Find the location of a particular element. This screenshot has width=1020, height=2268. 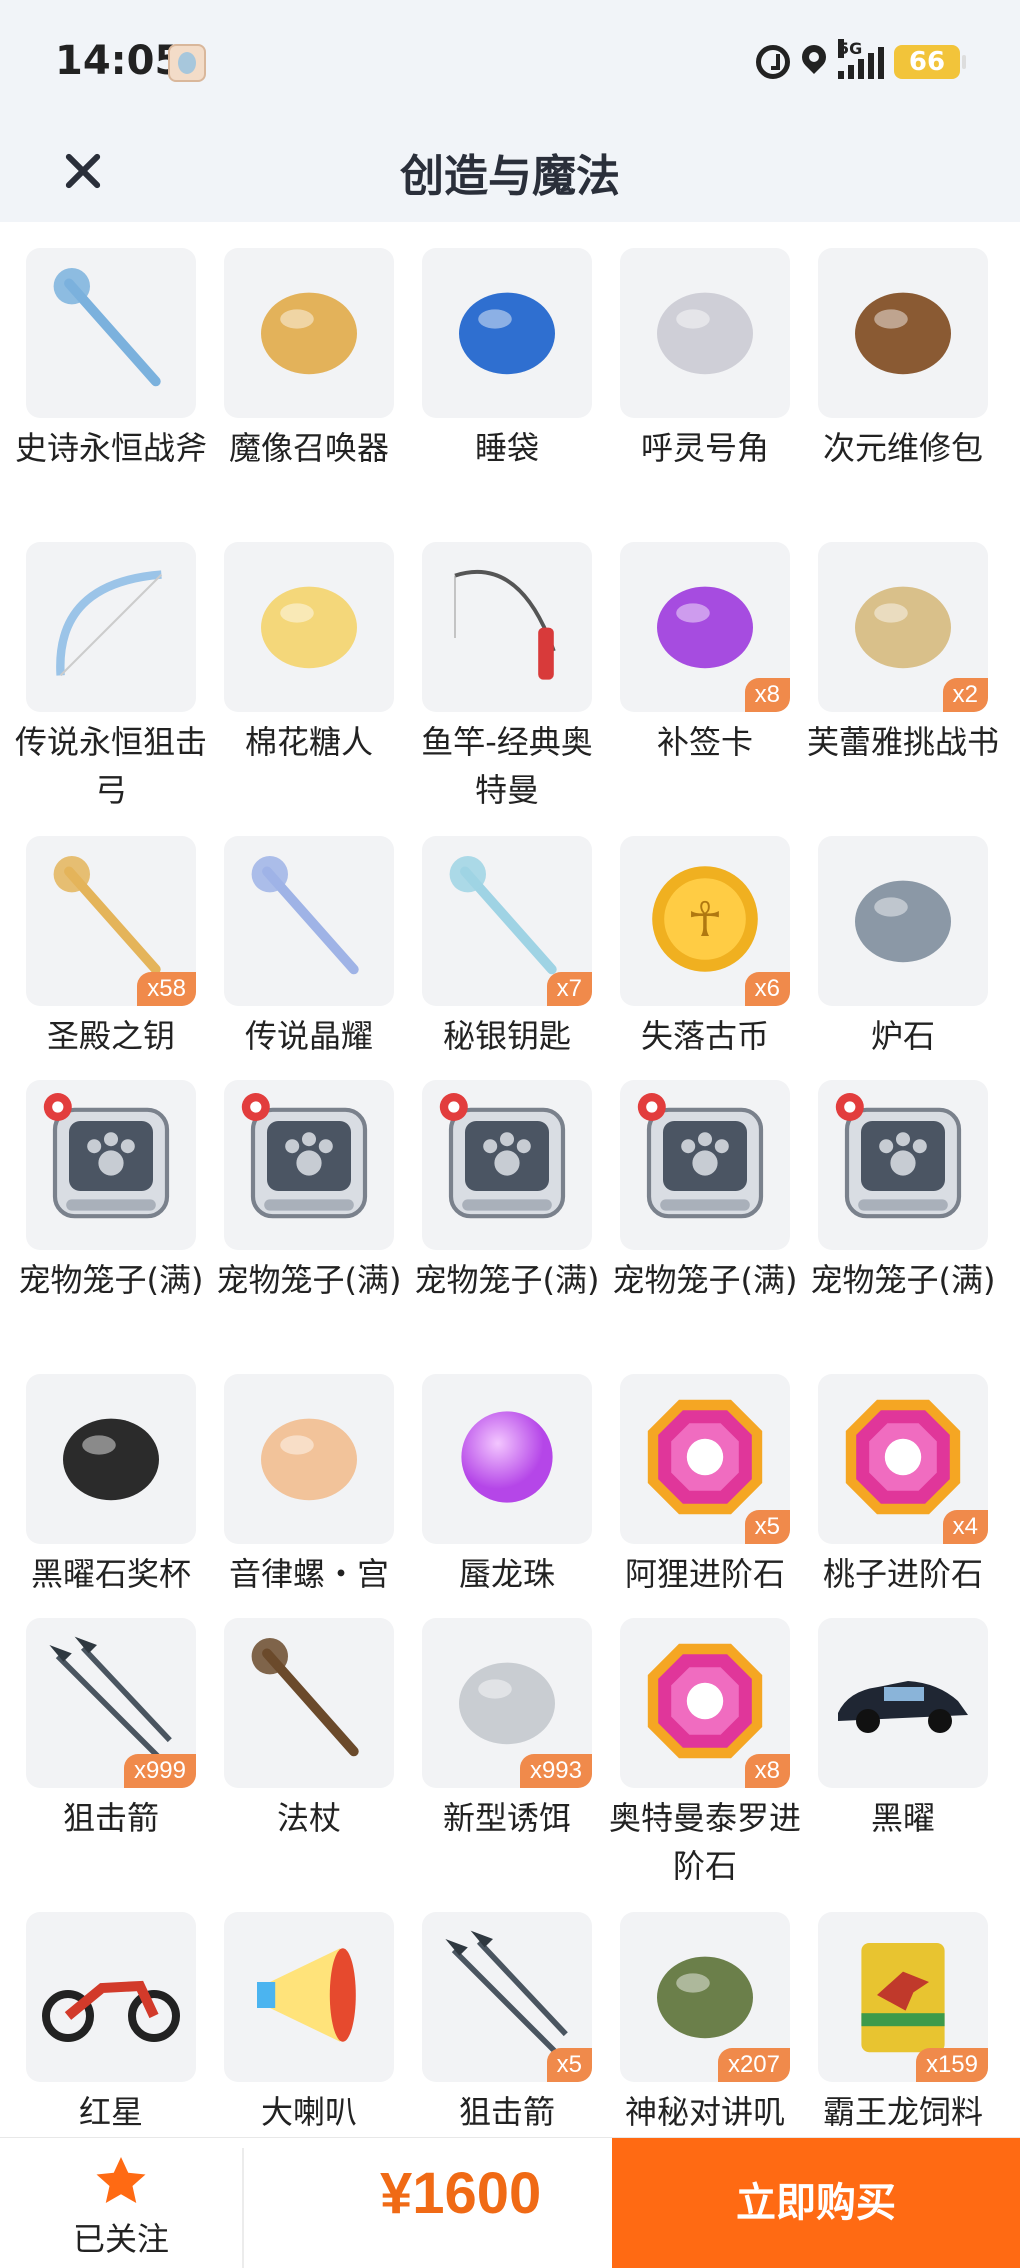

makeup-card-icon is located at coordinates (705, 627).